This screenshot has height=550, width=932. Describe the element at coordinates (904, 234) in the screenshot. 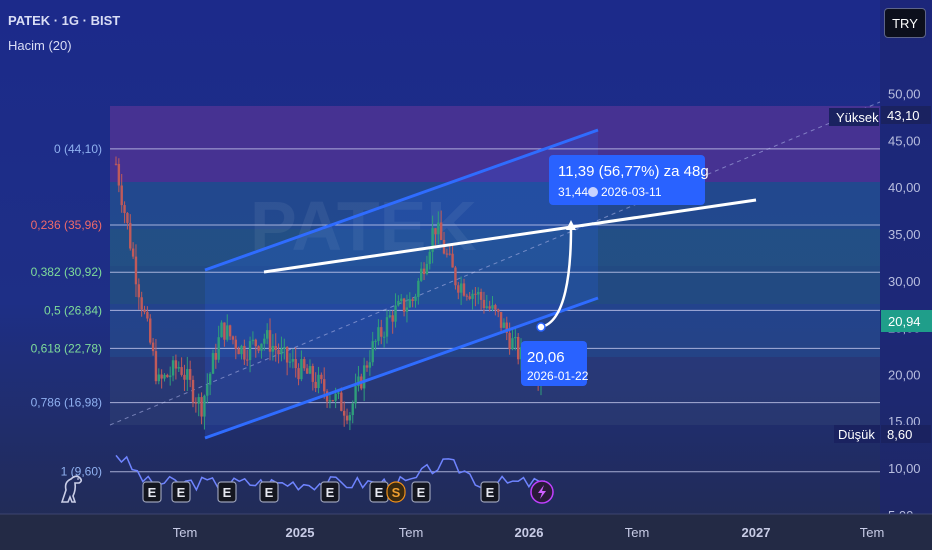

I see `y-tick-label: 35,00` at that location.